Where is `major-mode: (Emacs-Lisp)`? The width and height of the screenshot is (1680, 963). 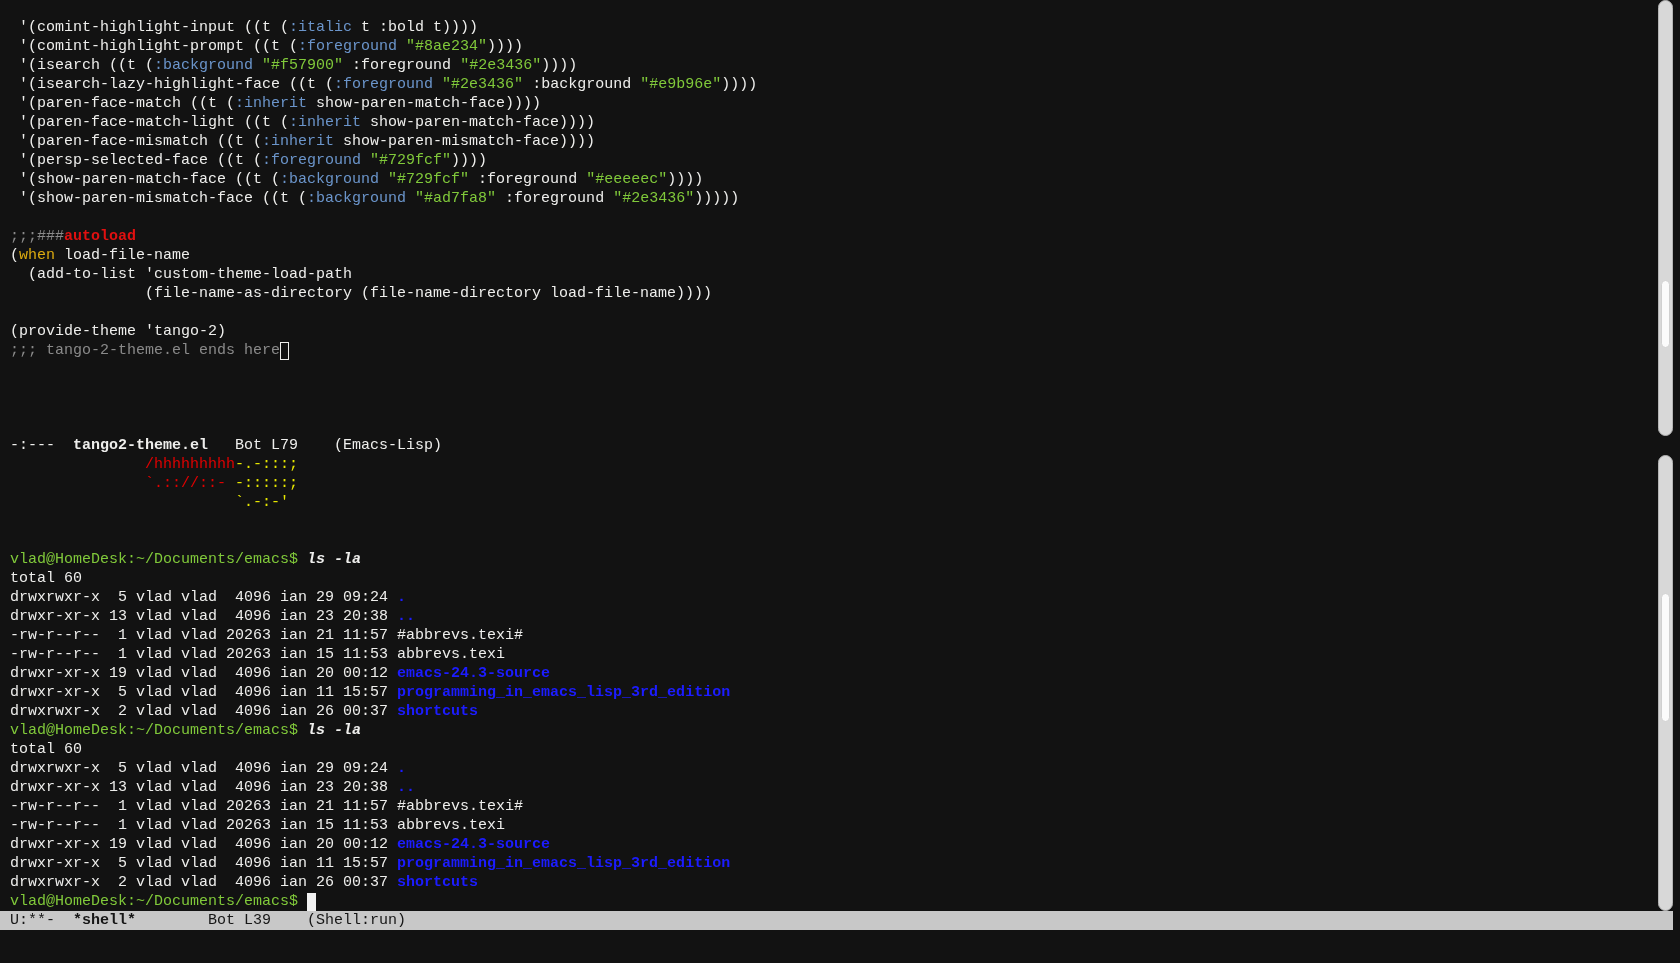 major-mode: (Emacs-Lisp) is located at coordinates (388, 445).